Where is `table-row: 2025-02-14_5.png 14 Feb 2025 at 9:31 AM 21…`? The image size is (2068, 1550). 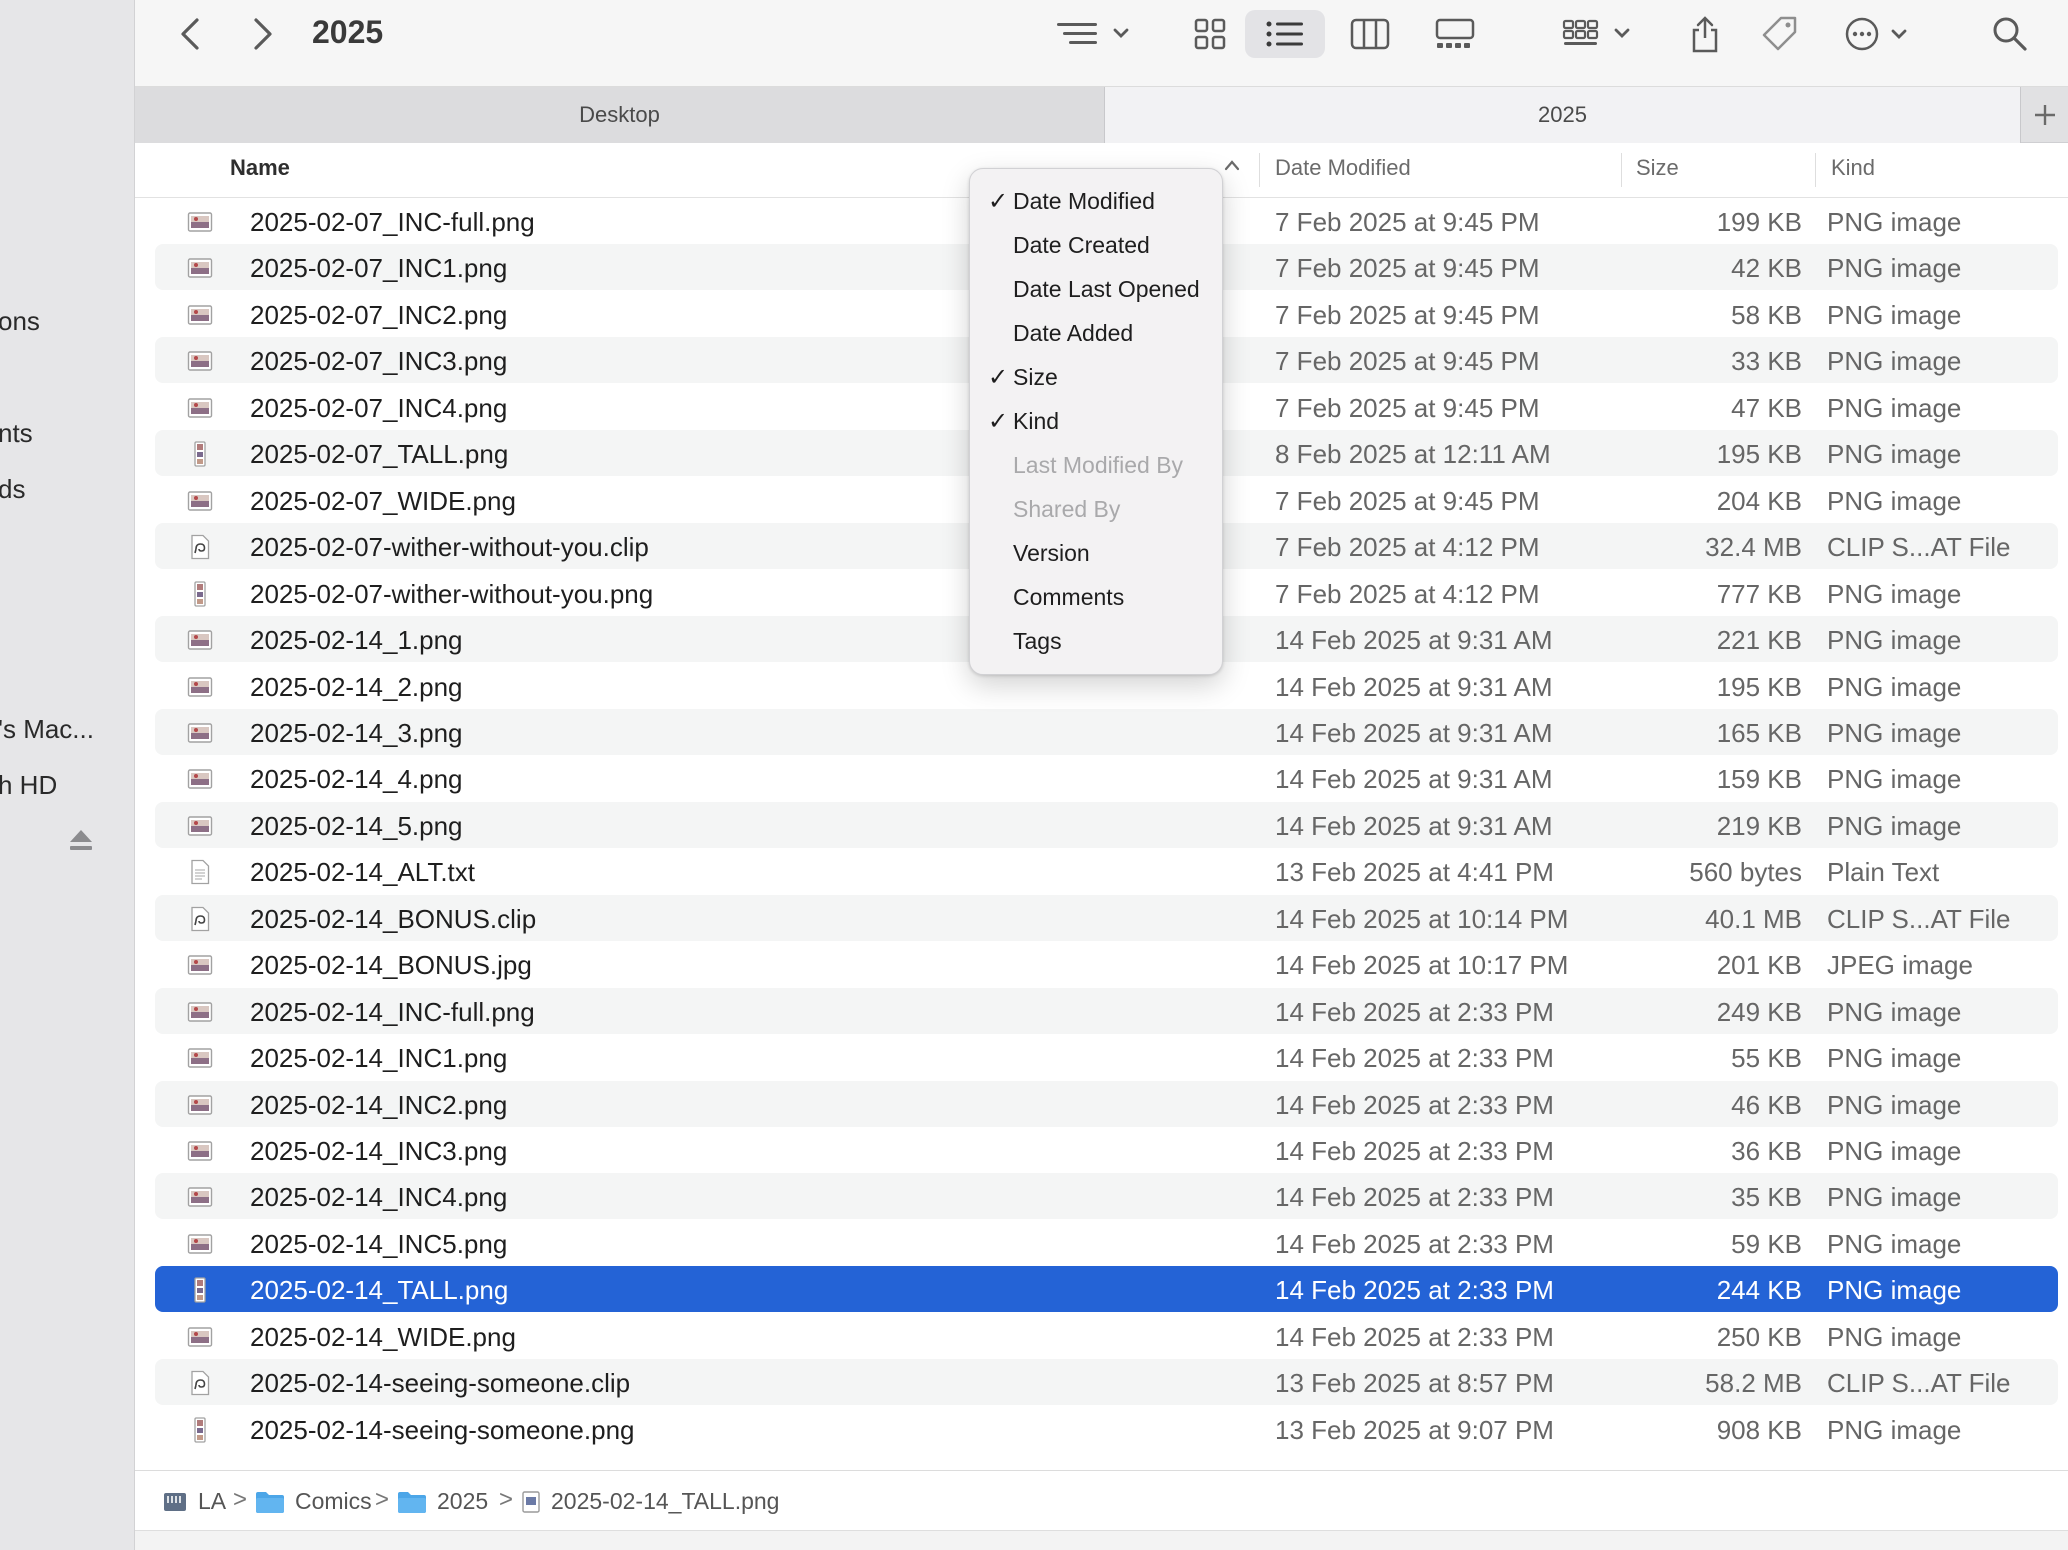 table-row: 2025-02-14_5.png 14 Feb 2025 at 9:31 AM 21… is located at coordinates (1106, 824).